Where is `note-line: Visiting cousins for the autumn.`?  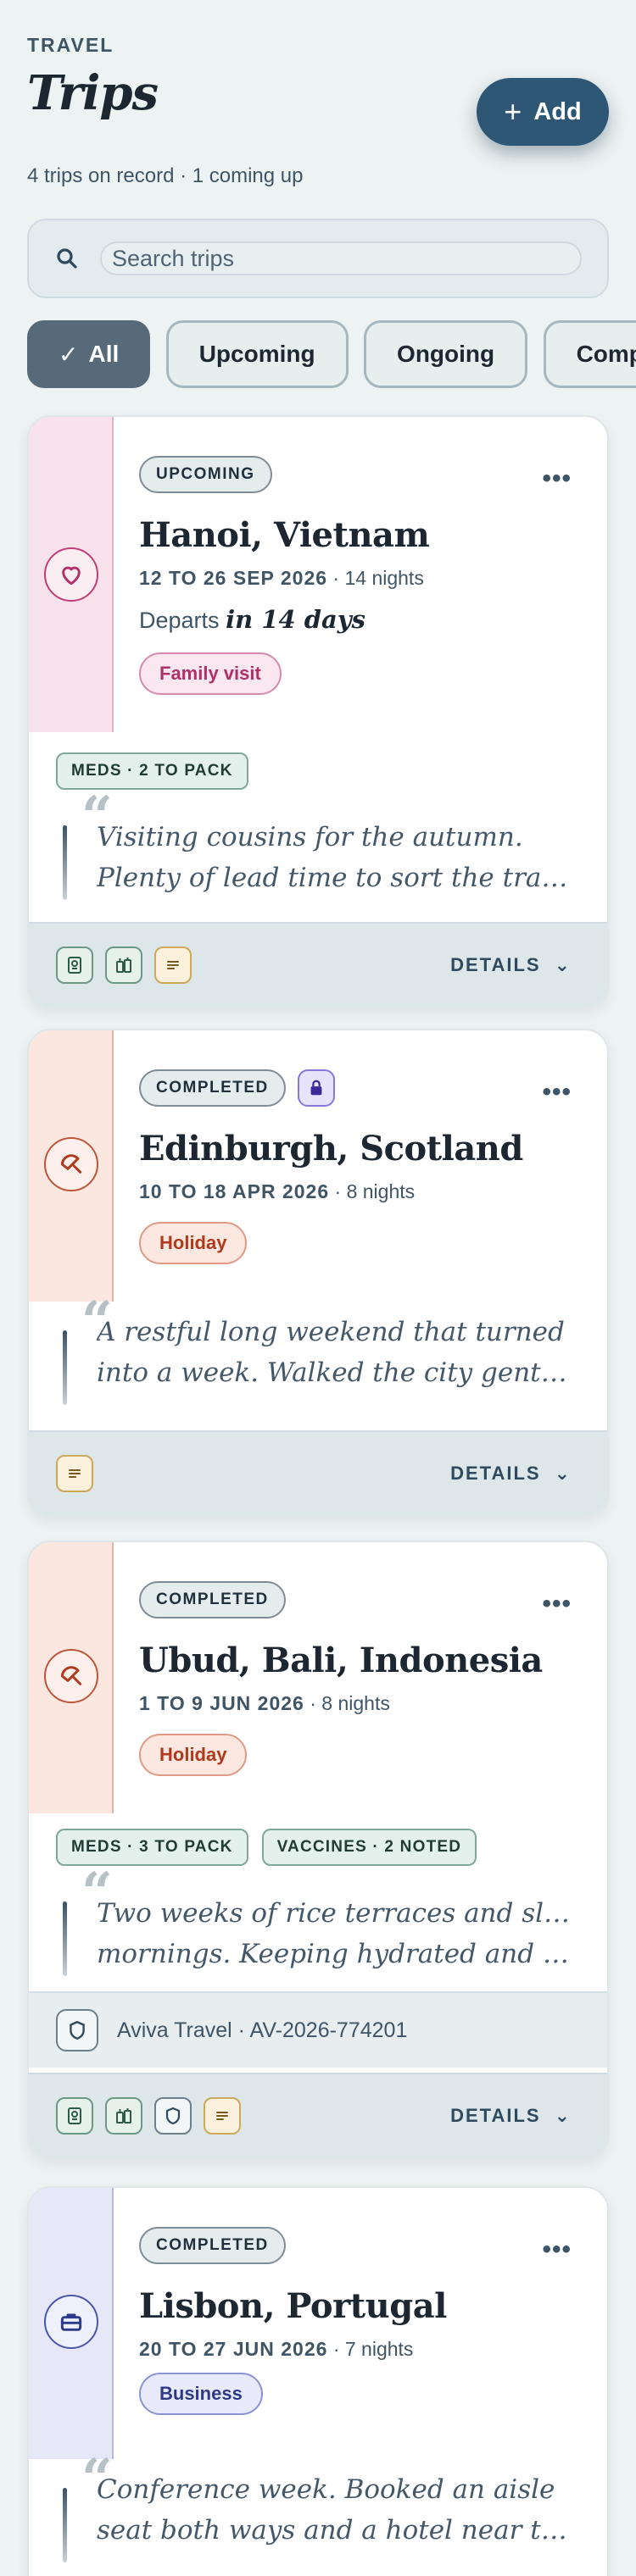
note-line: Visiting cousins for the autumn. is located at coordinates (310, 837).